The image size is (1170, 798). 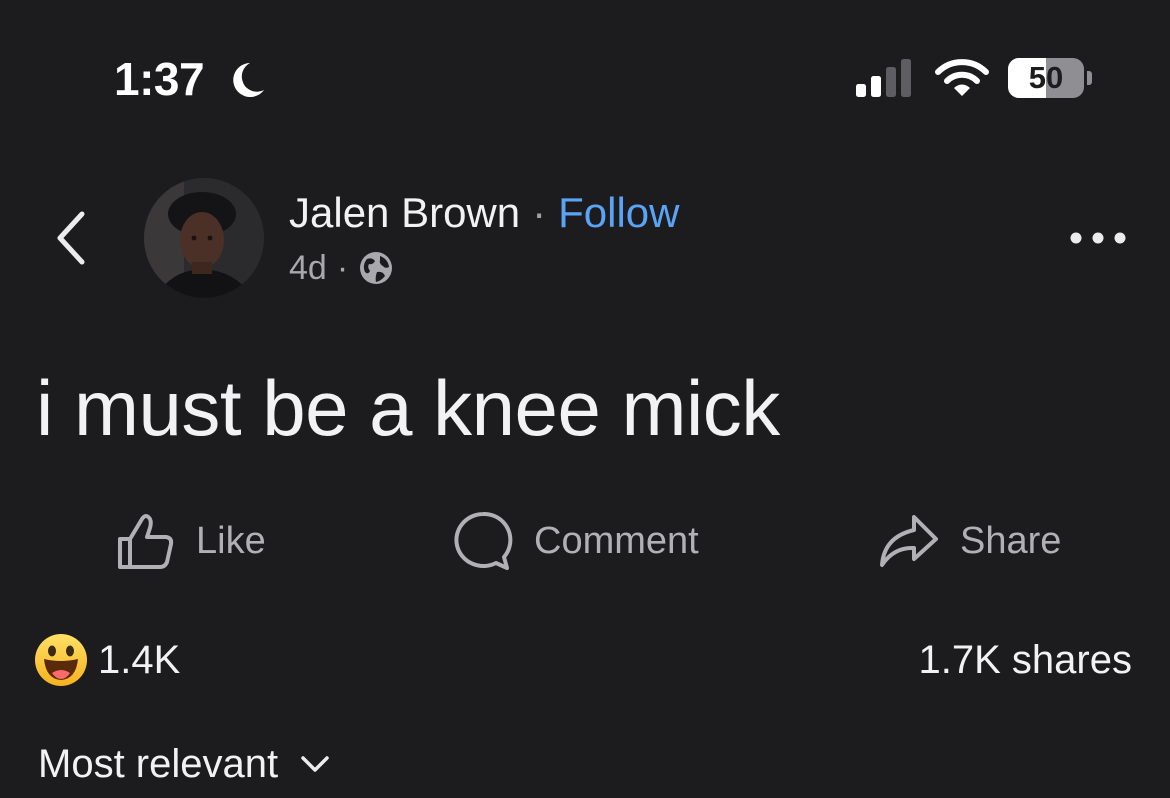 I want to click on avatar-photo, so click(x=204, y=238).